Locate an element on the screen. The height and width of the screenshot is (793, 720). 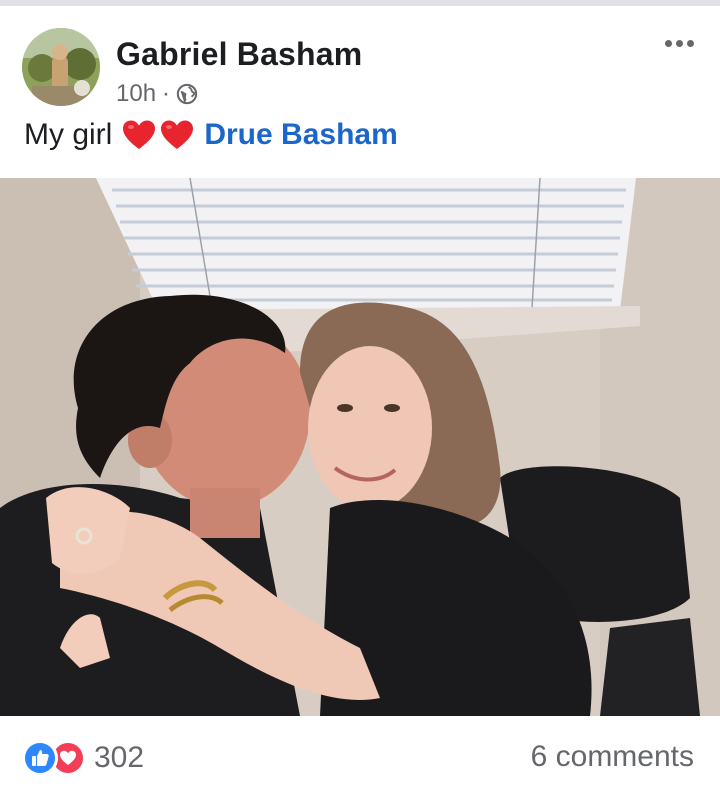
globe-icon is located at coordinates (187, 94).